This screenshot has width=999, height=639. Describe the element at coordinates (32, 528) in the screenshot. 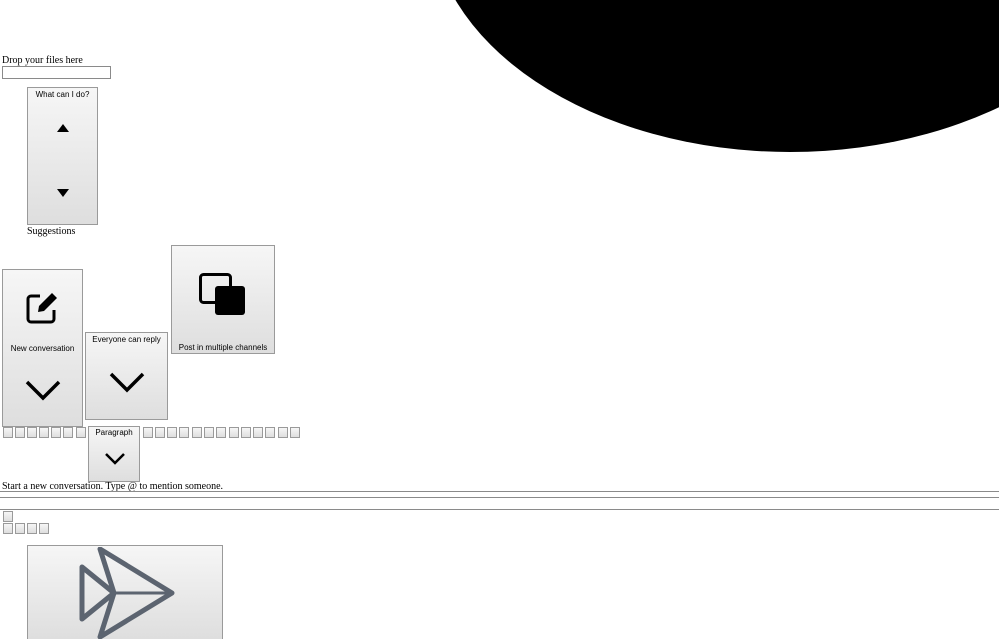

I see `sticker-button` at that location.